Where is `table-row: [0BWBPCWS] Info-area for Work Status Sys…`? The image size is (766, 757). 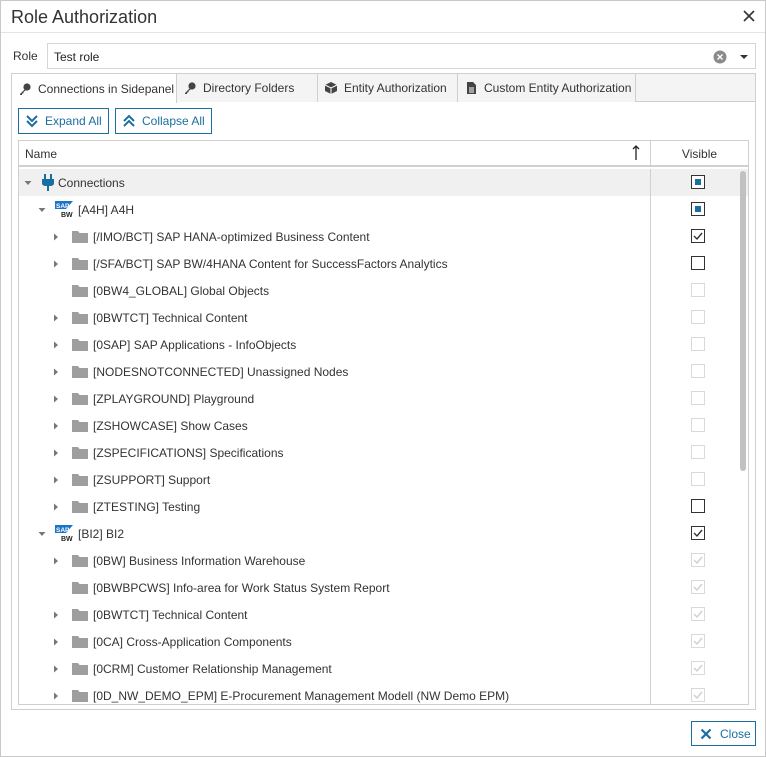 table-row: [0BWBPCWS] Info-area for Work Status Sys… is located at coordinates (383, 587).